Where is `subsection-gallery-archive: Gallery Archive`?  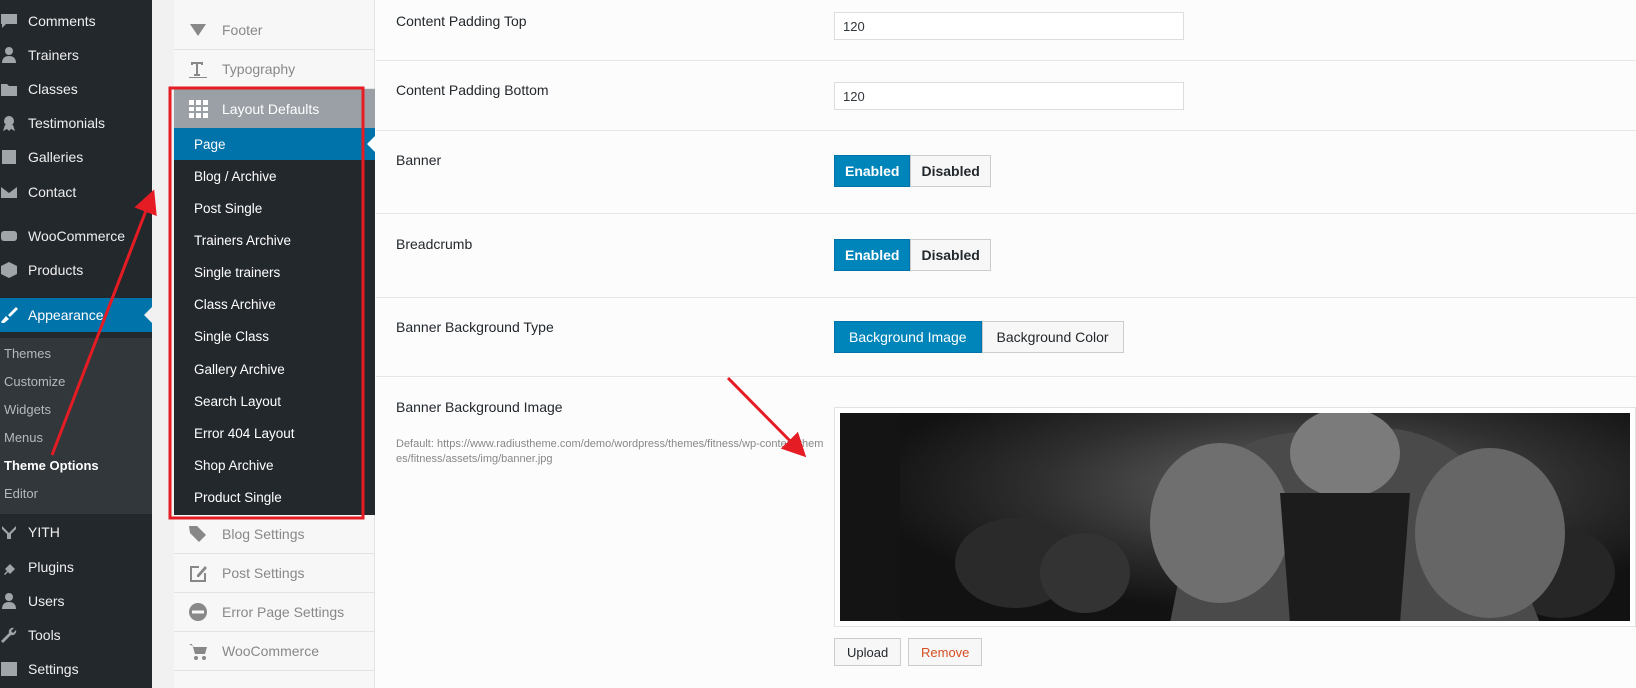
subsection-gallery-archive: Gallery Archive is located at coordinates (274, 369).